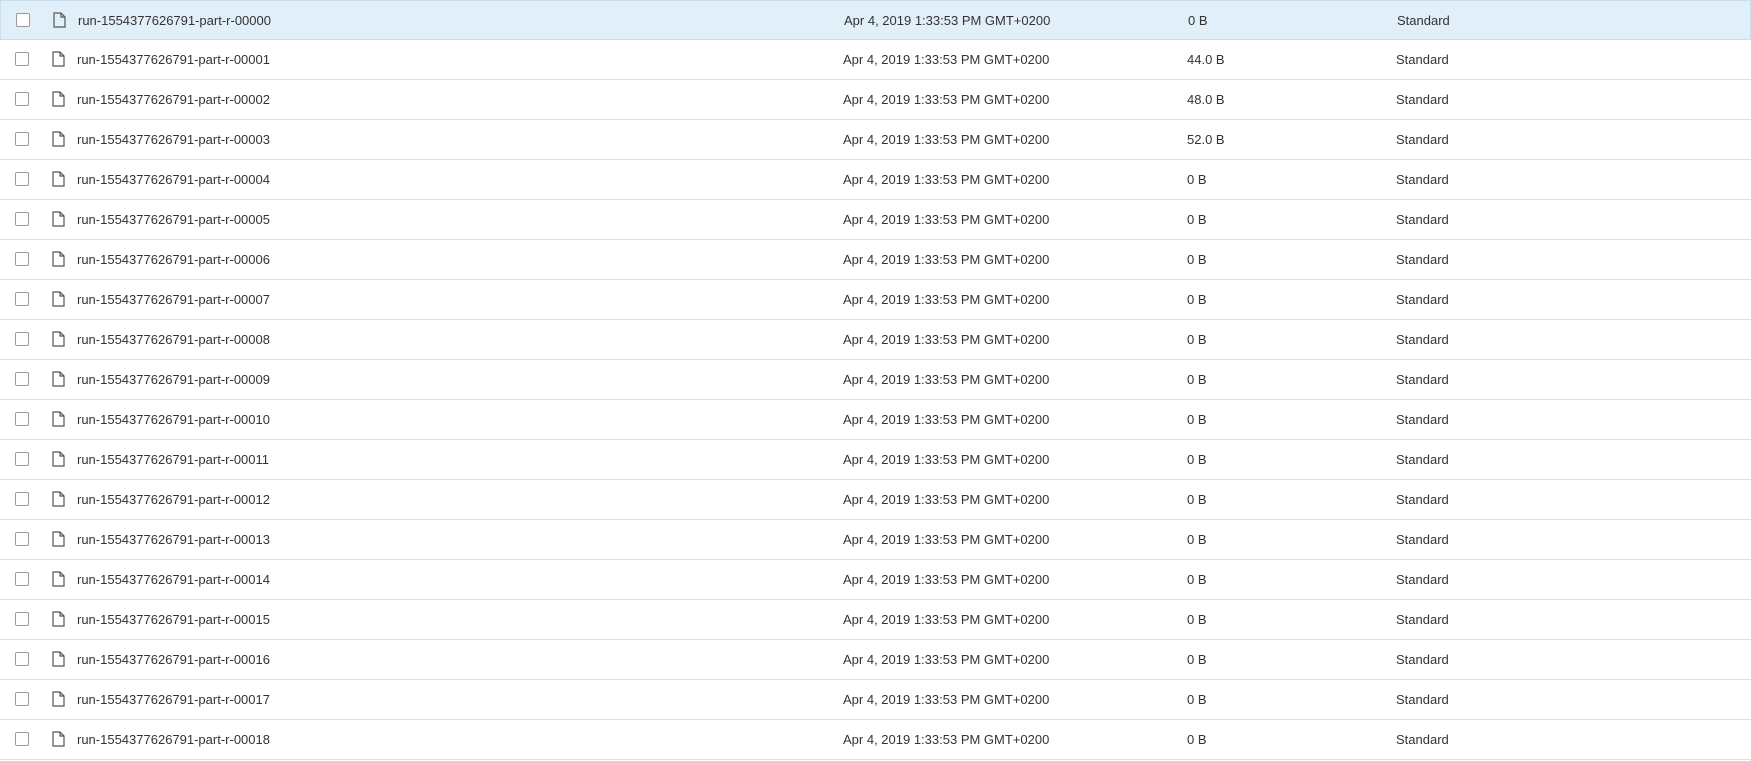 This screenshot has width=1751, height=761. What do you see at coordinates (173, 219) in the screenshot?
I see `file-name-link: run-1554377626791-part-r-00005` at bounding box center [173, 219].